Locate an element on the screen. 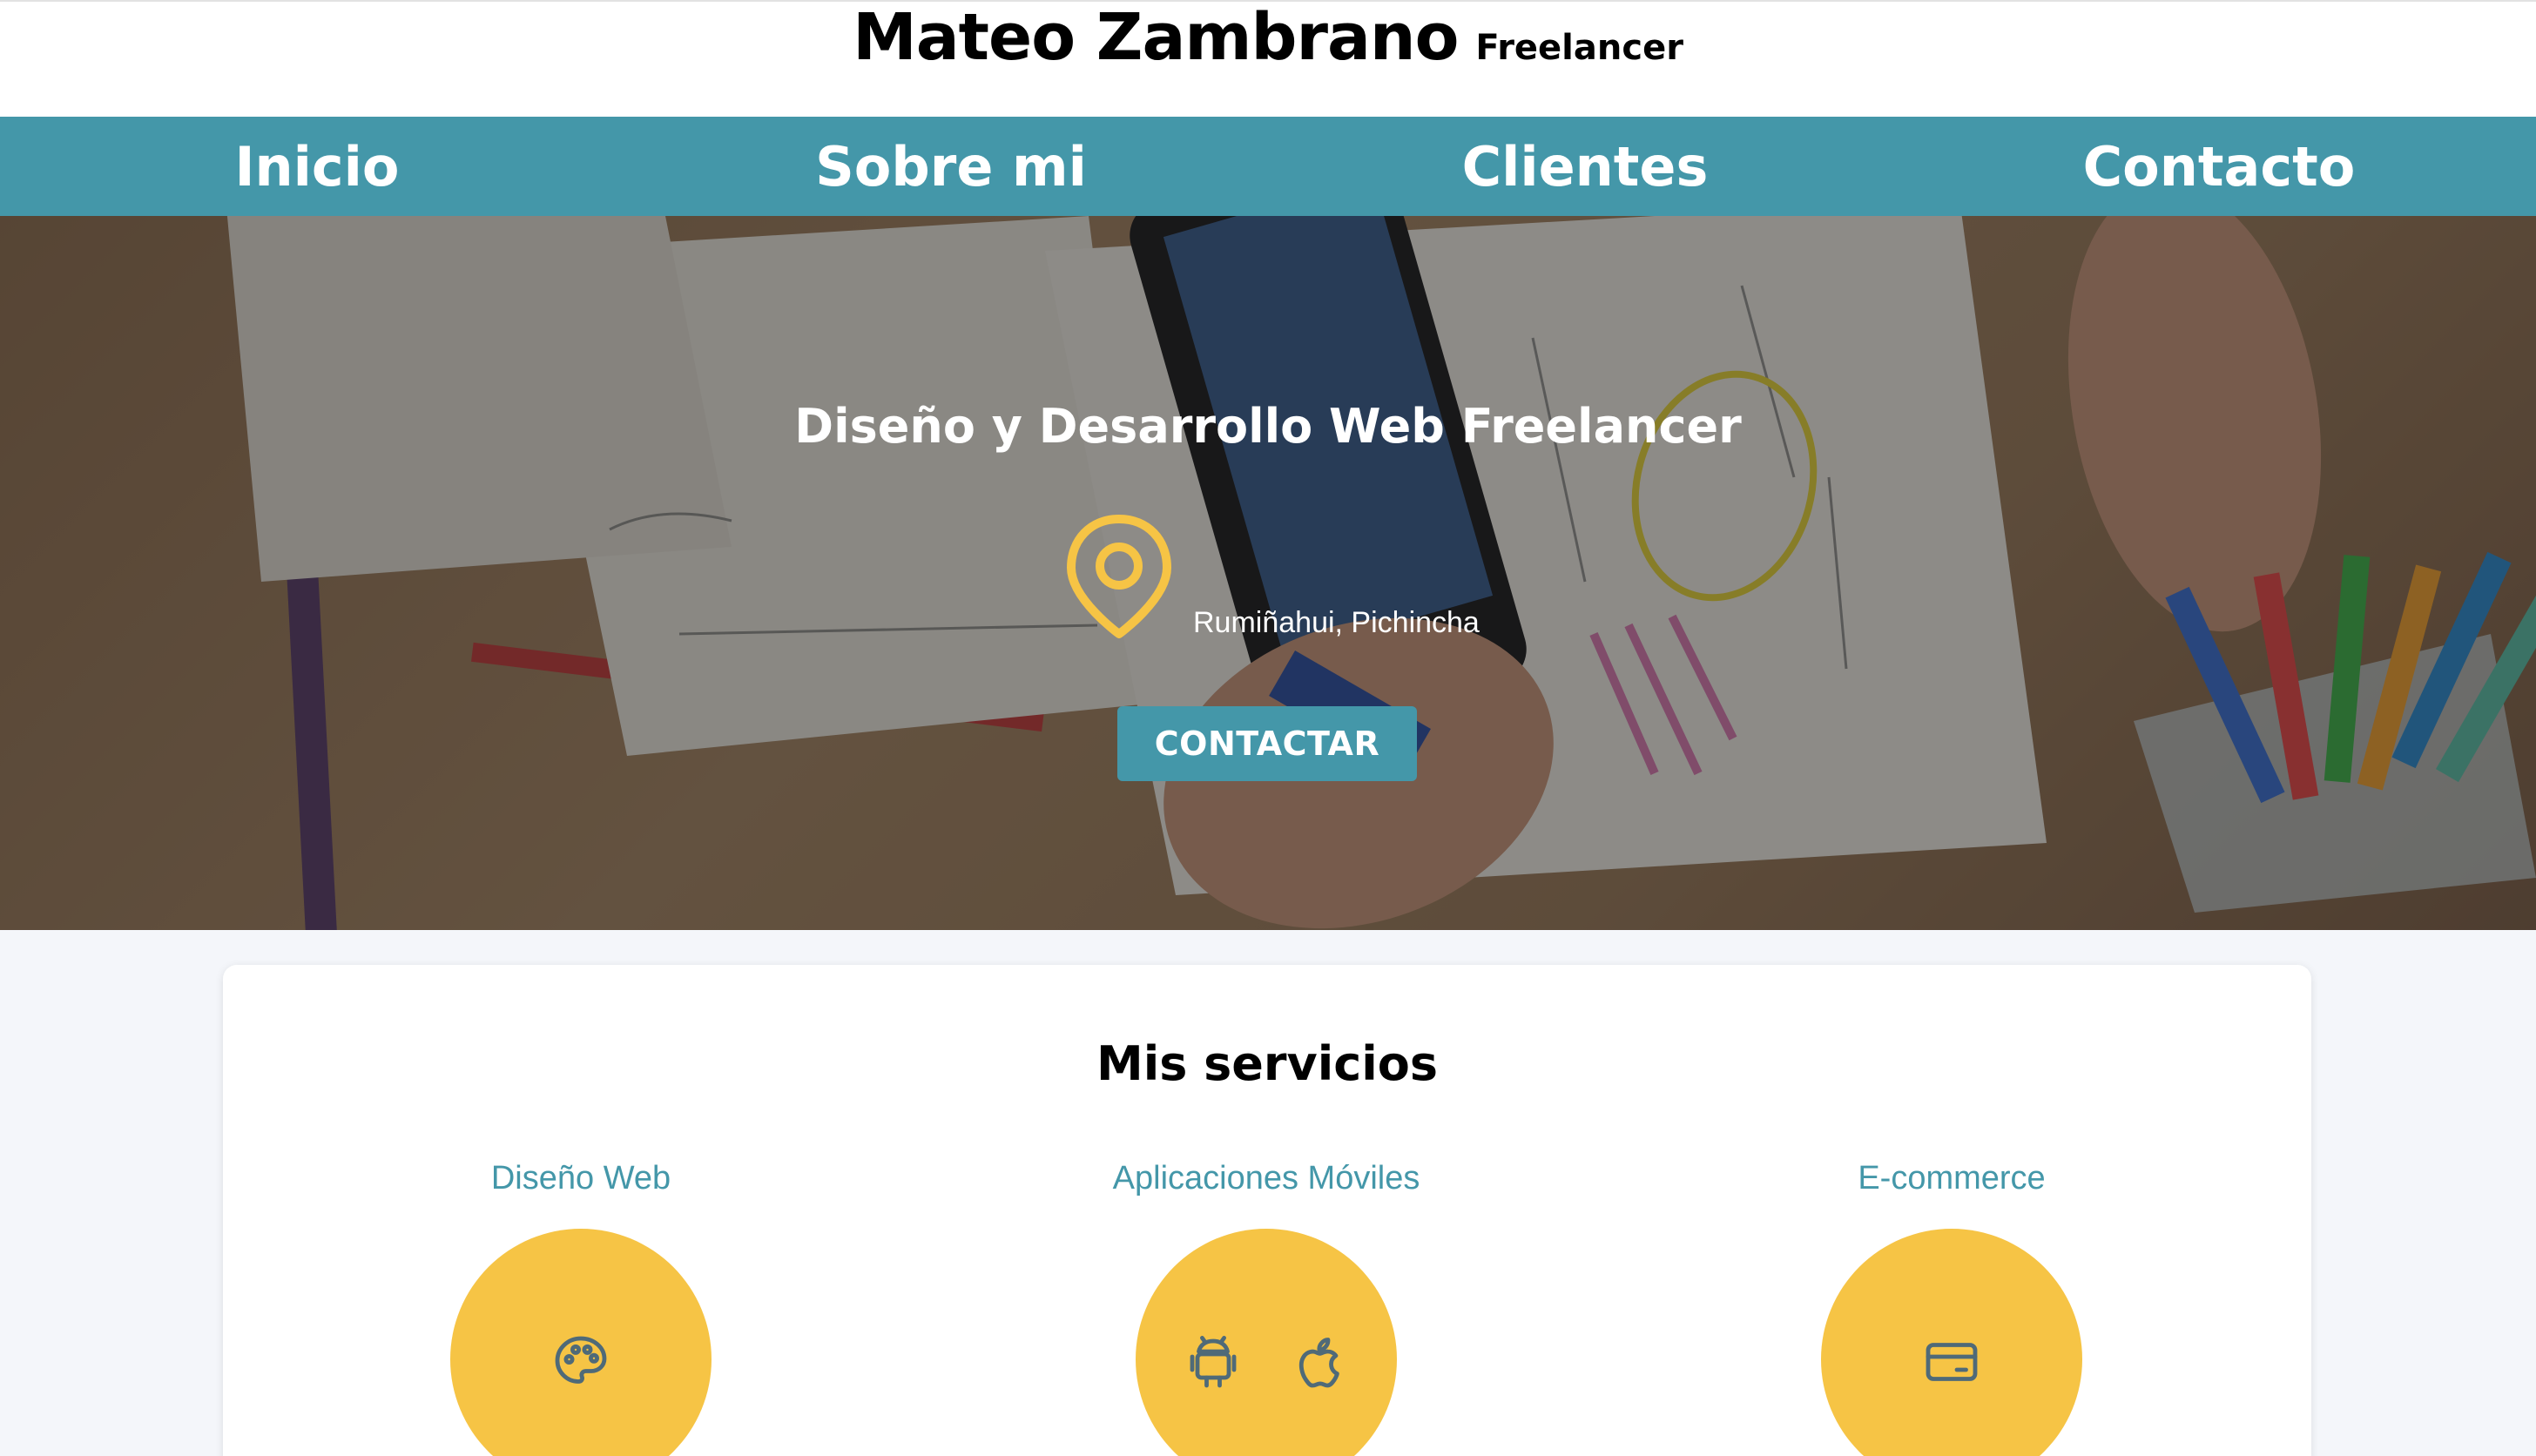 The height and width of the screenshot is (1456, 2536). main-nav: Inicio Sobre mi Clientes Contacto is located at coordinates (1268, 166).